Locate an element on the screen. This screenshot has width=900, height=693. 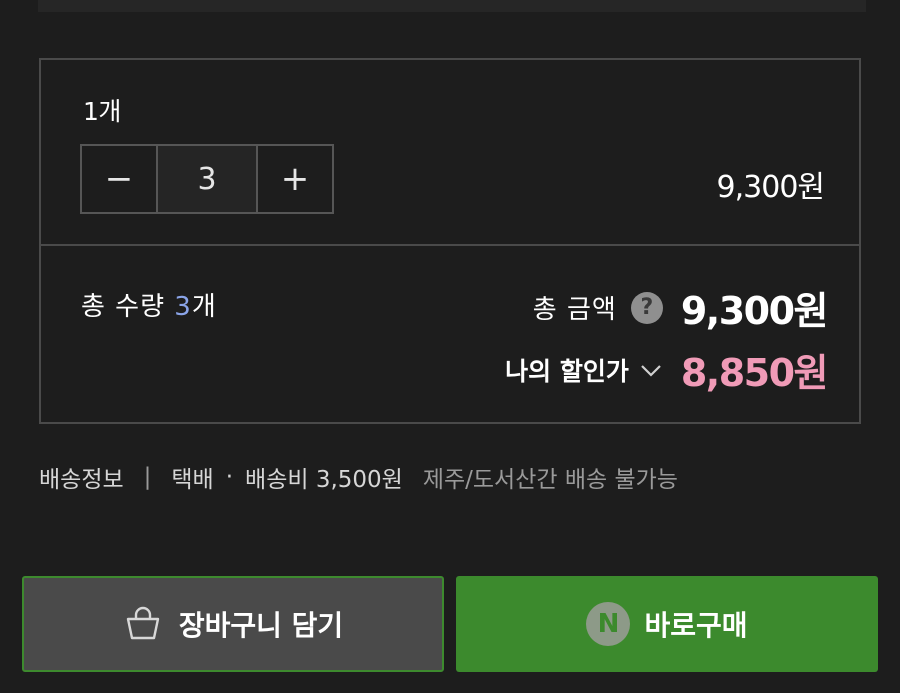
buy-now-button: N 바로구매 is located at coordinates (667, 624).